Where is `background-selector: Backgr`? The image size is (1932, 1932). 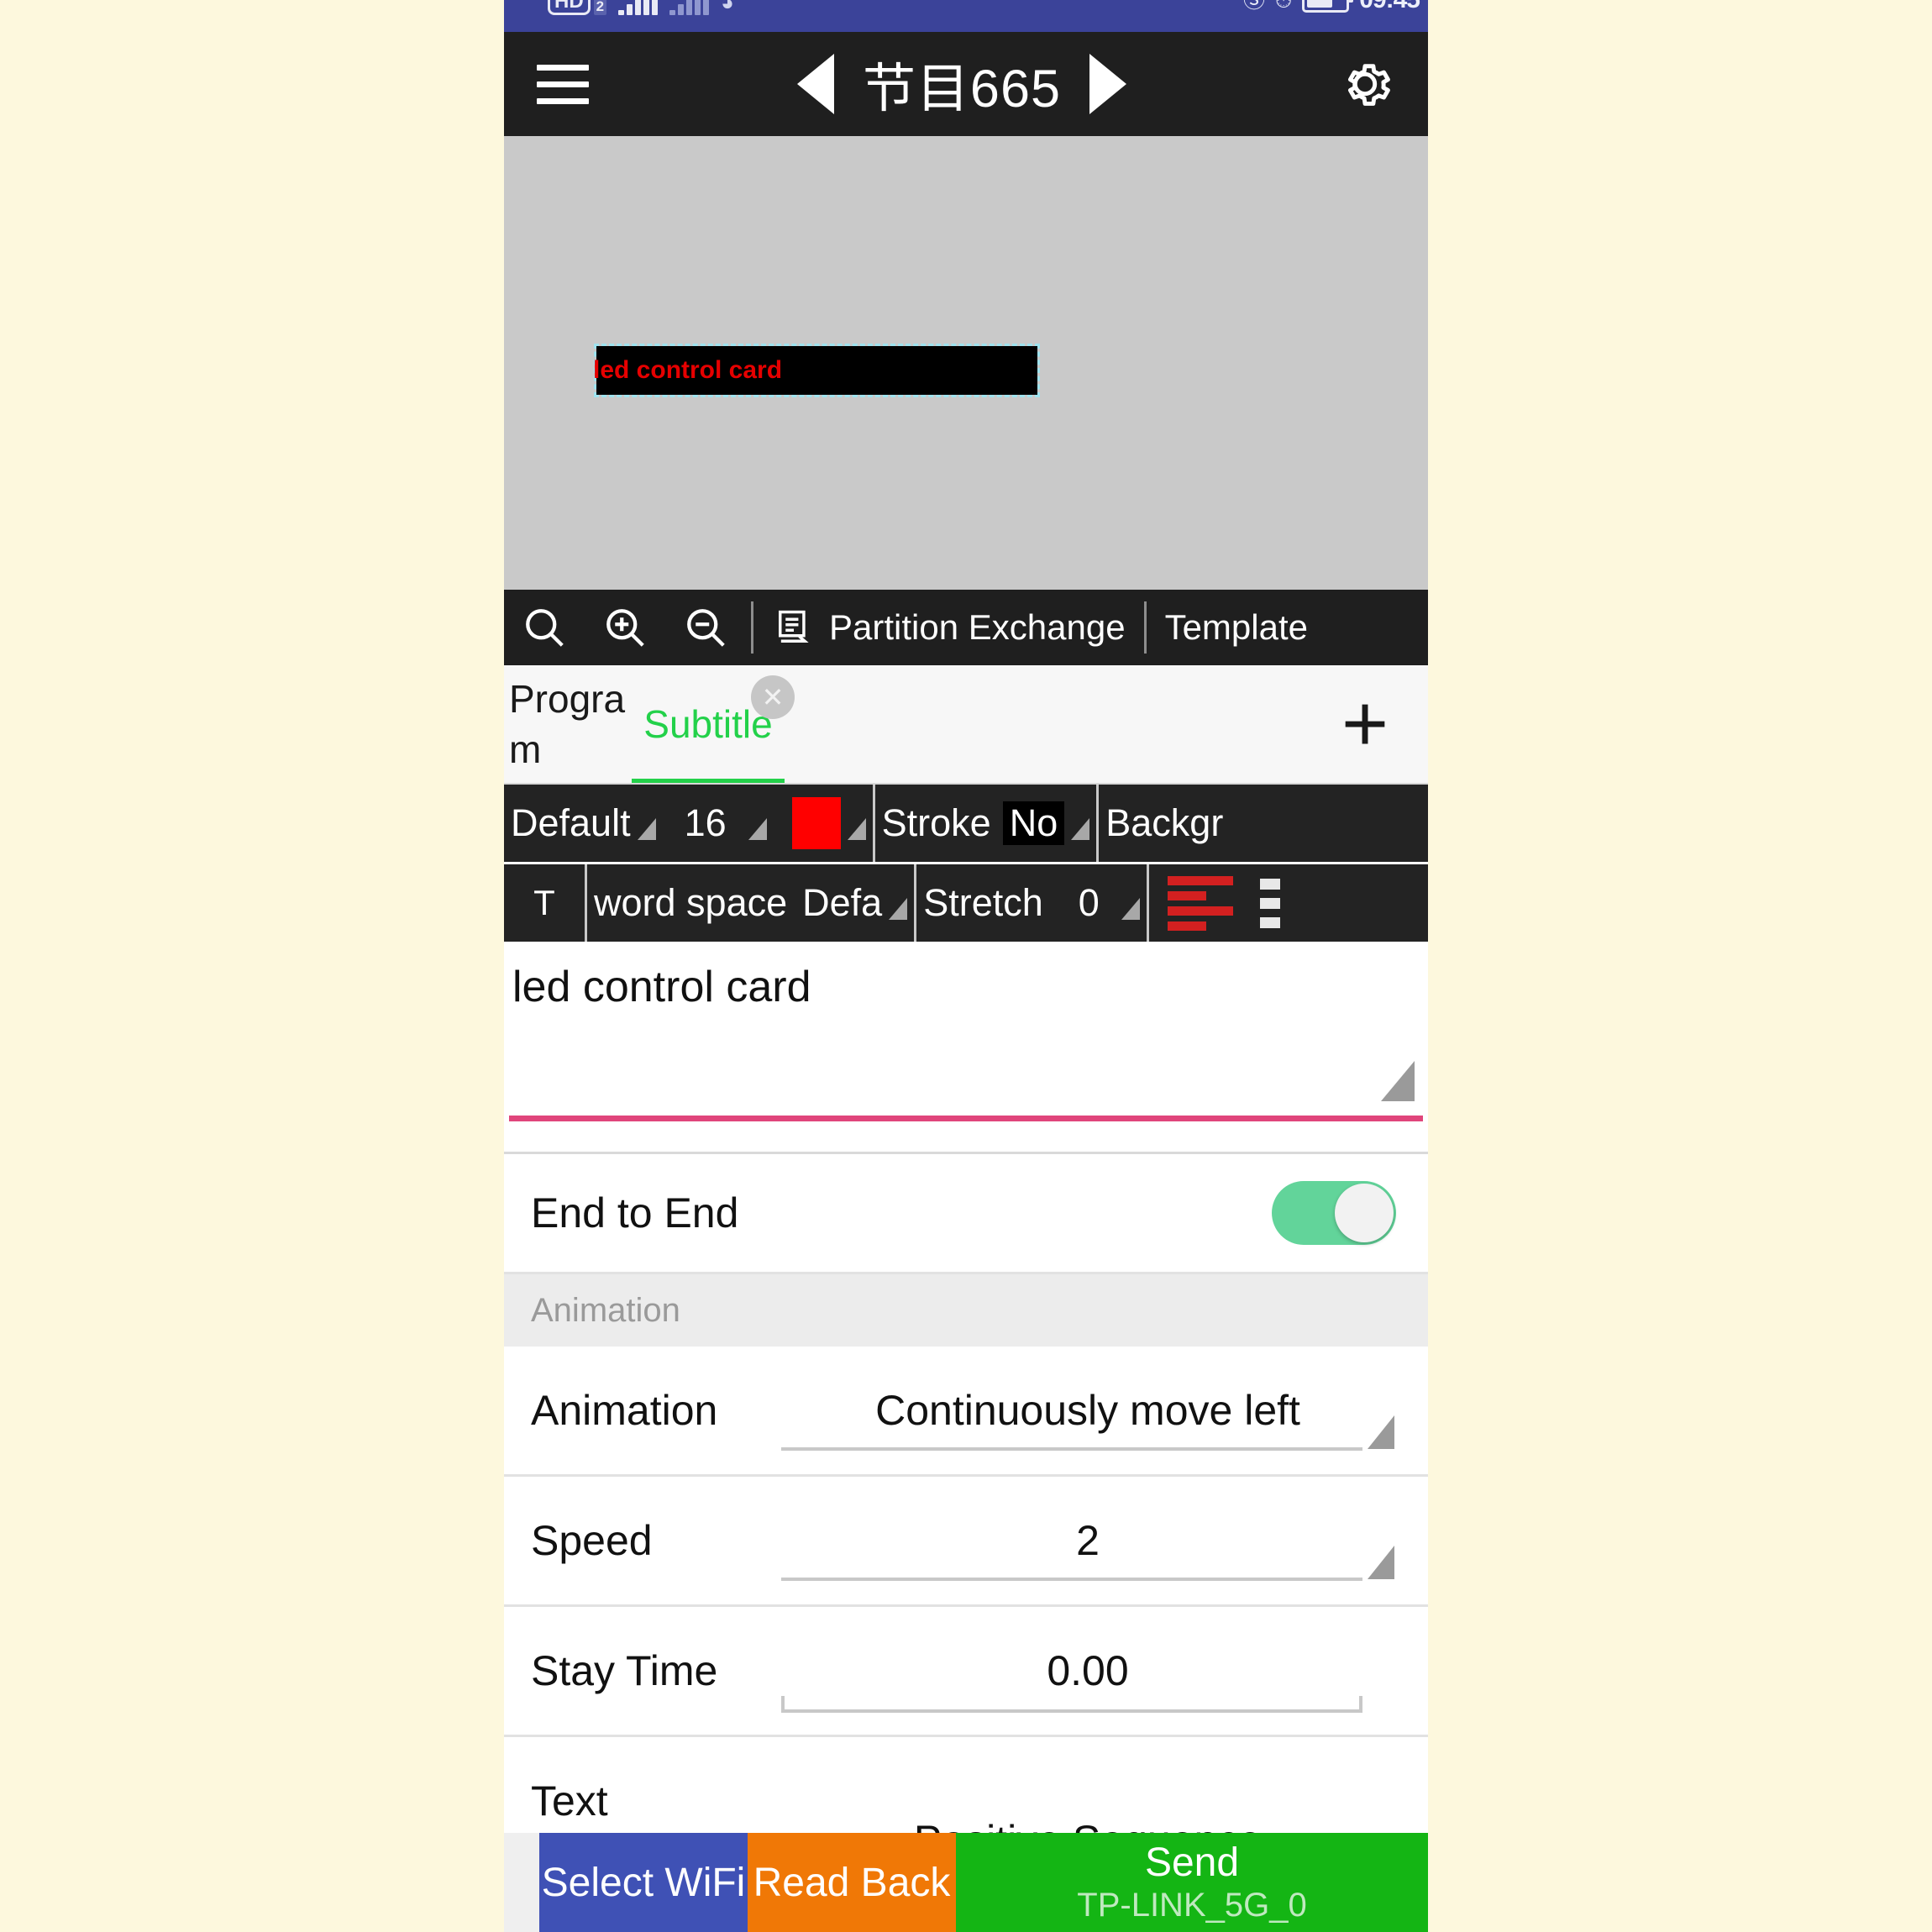 background-selector: Backgr is located at coordinates (1164, 823).